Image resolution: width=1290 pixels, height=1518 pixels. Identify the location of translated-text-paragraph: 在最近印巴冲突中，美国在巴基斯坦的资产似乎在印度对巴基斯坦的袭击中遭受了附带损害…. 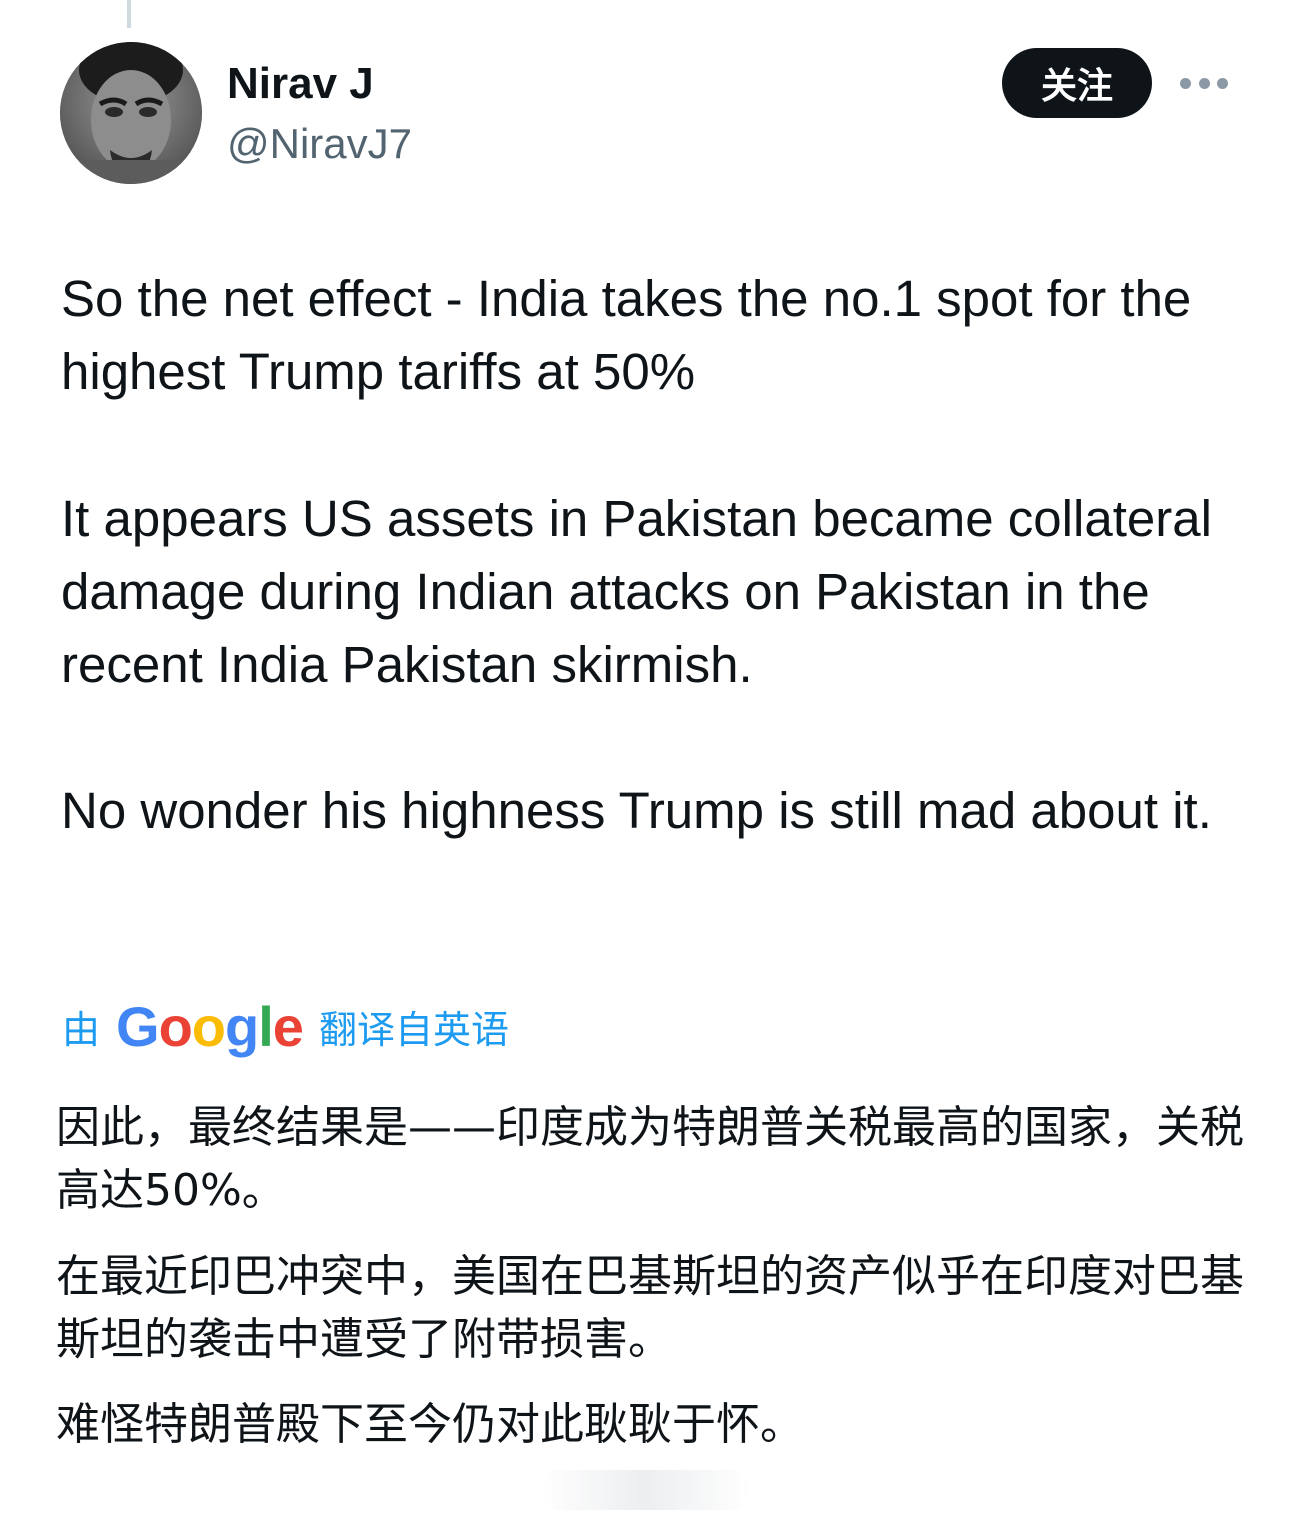
(650, 1308).